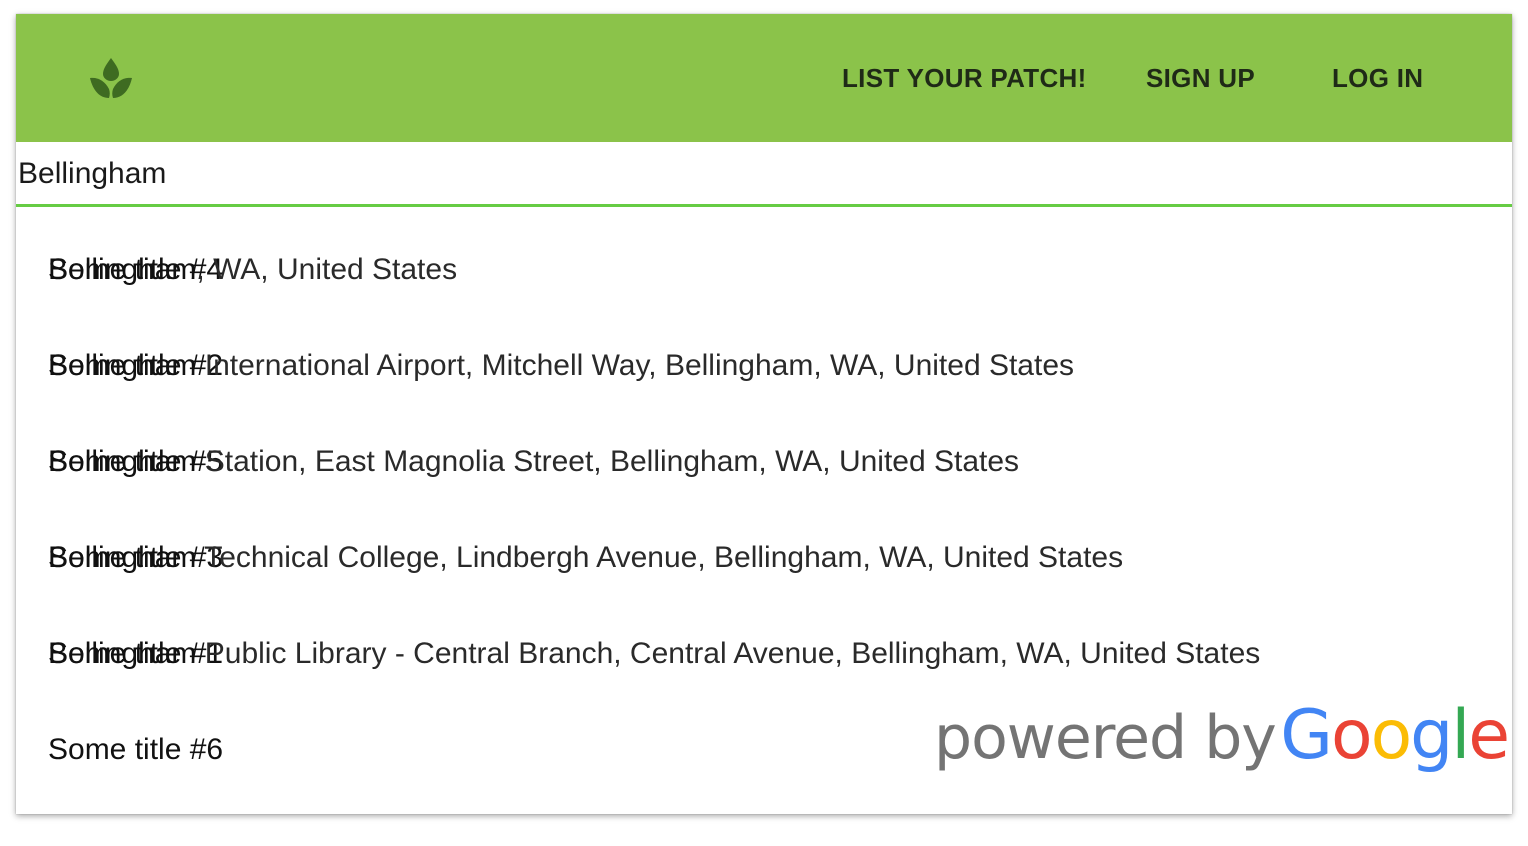 This screenshot has width=1528, height=846. What do you see at coordinates (1306, 735) in the screenshot?
I see `google-letter: G` at bounding box center [1306, 735].